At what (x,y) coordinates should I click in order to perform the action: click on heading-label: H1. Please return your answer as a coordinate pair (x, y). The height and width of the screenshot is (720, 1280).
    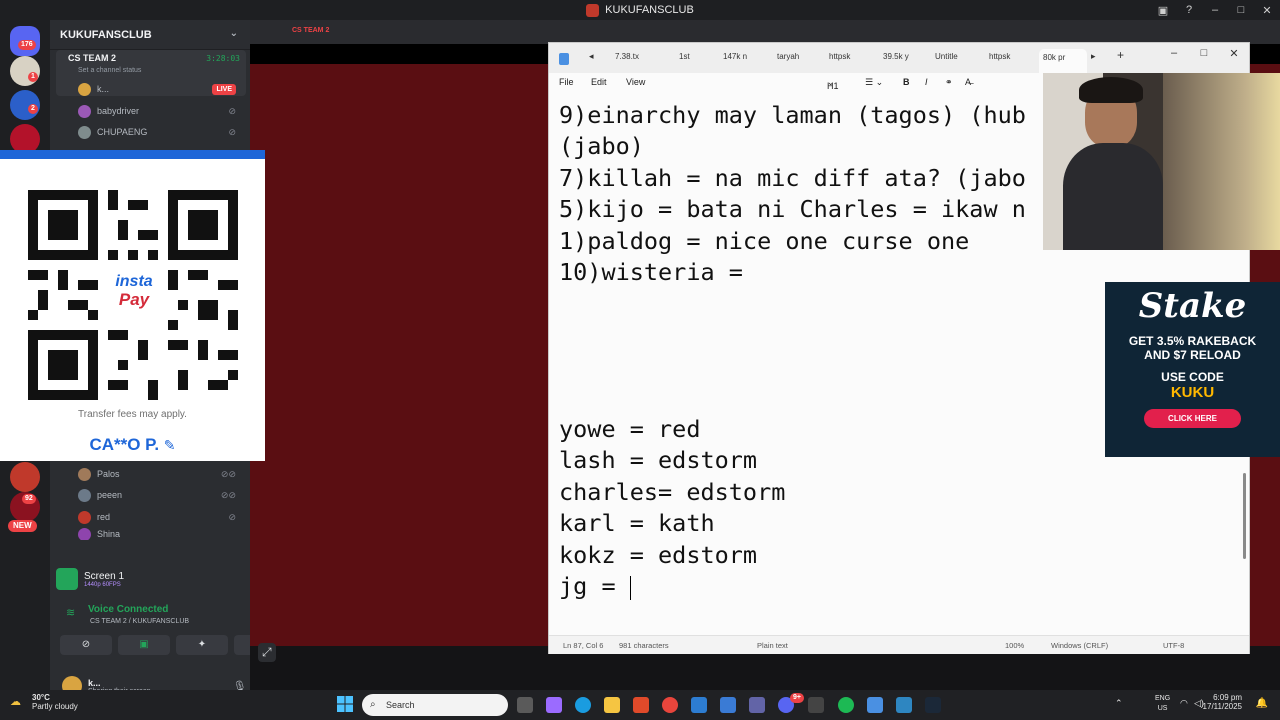
    Looking at the image, I should click on (833, 86).